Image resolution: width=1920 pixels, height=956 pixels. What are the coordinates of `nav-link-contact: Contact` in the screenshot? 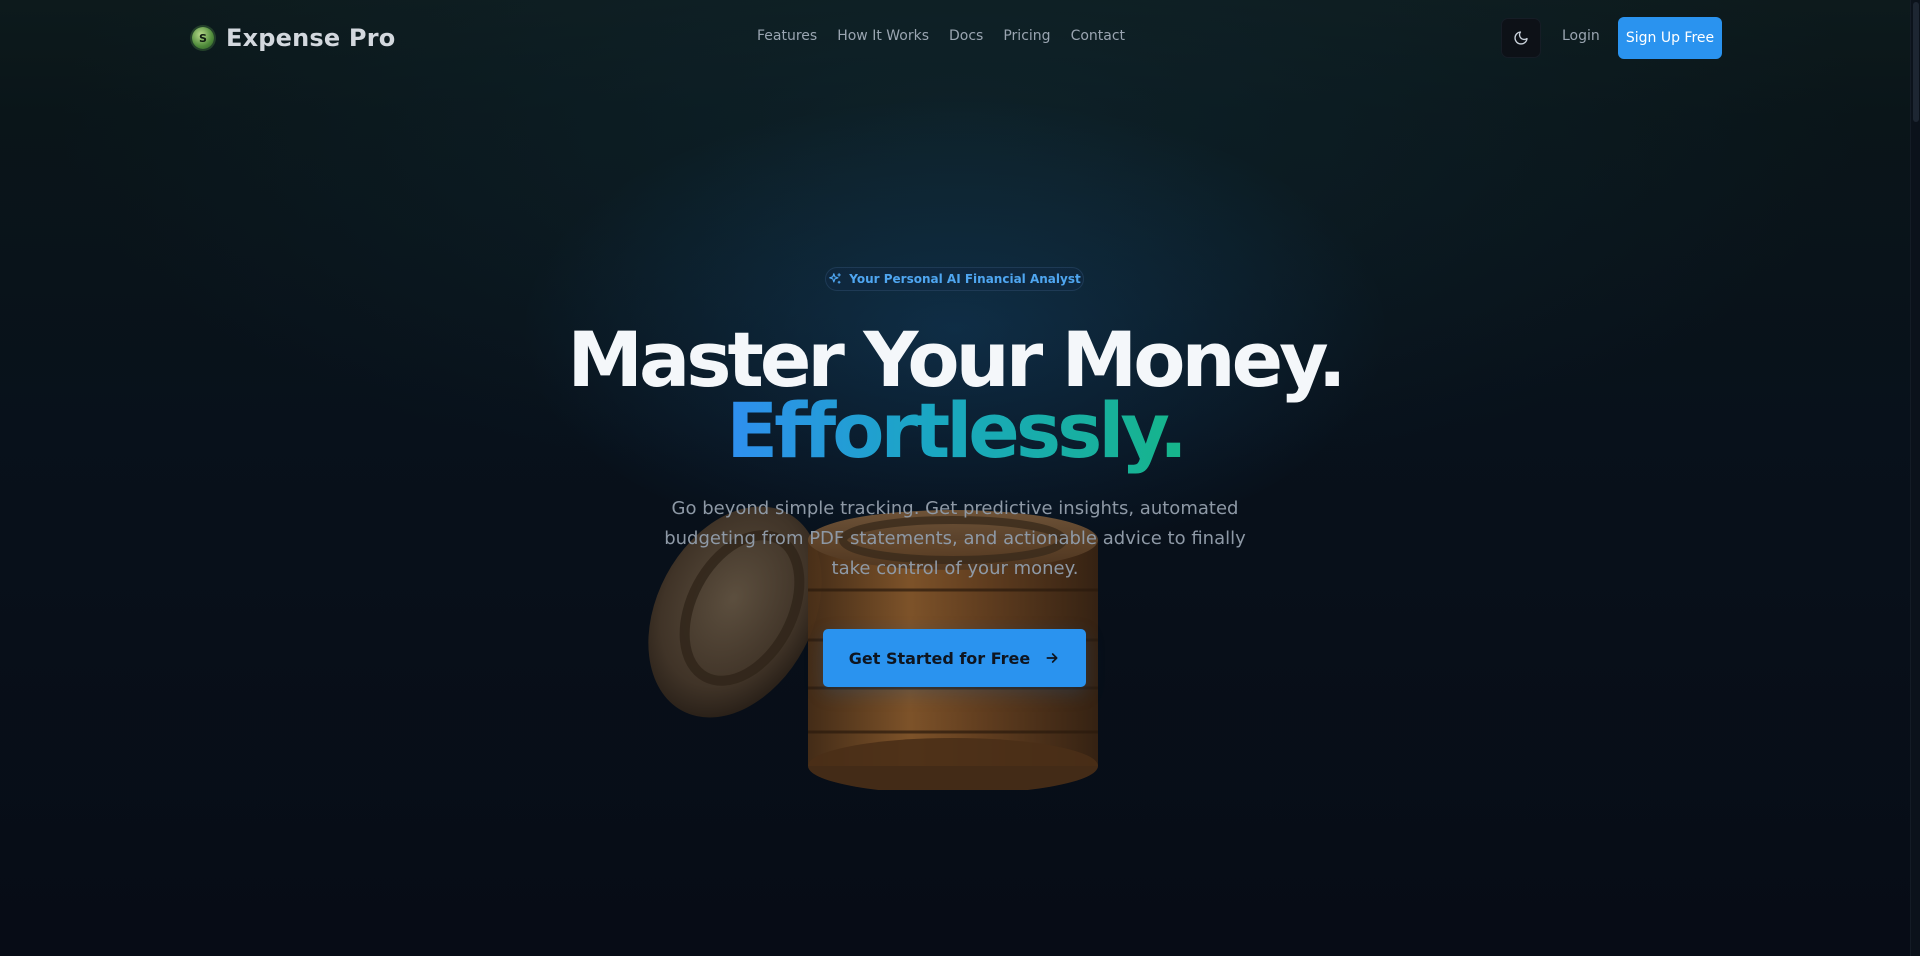 It's located at (1098, 36).